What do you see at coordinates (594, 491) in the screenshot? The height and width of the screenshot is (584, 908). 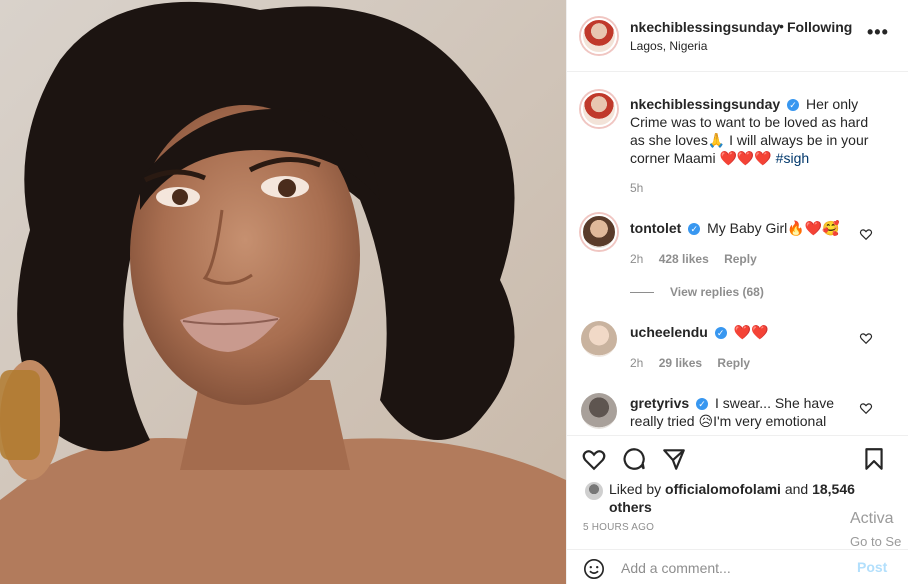 I see `liker-avatar` at bounding box center [594, 491].